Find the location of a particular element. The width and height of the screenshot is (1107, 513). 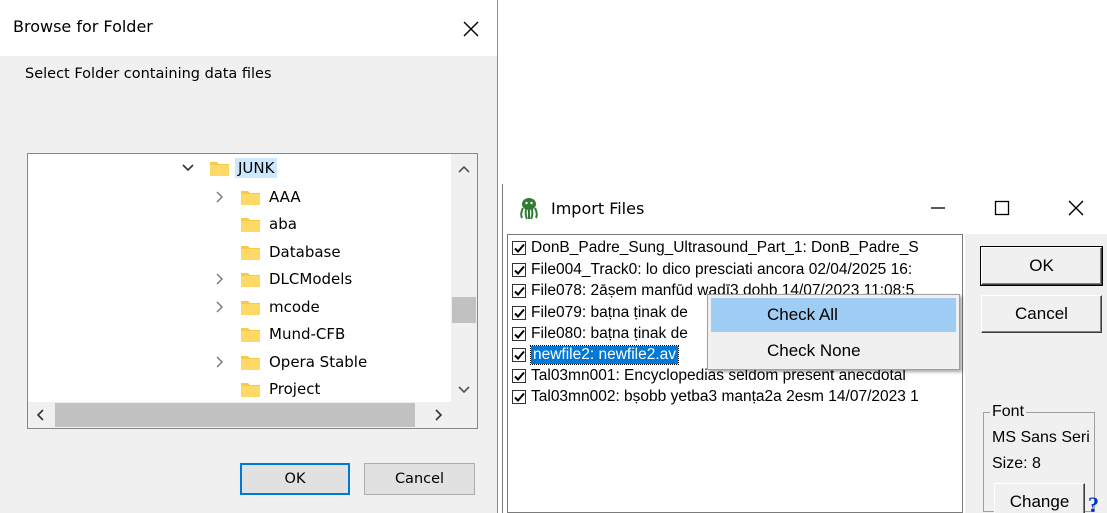

scroll-down-button is located at coordinates (464, 389).